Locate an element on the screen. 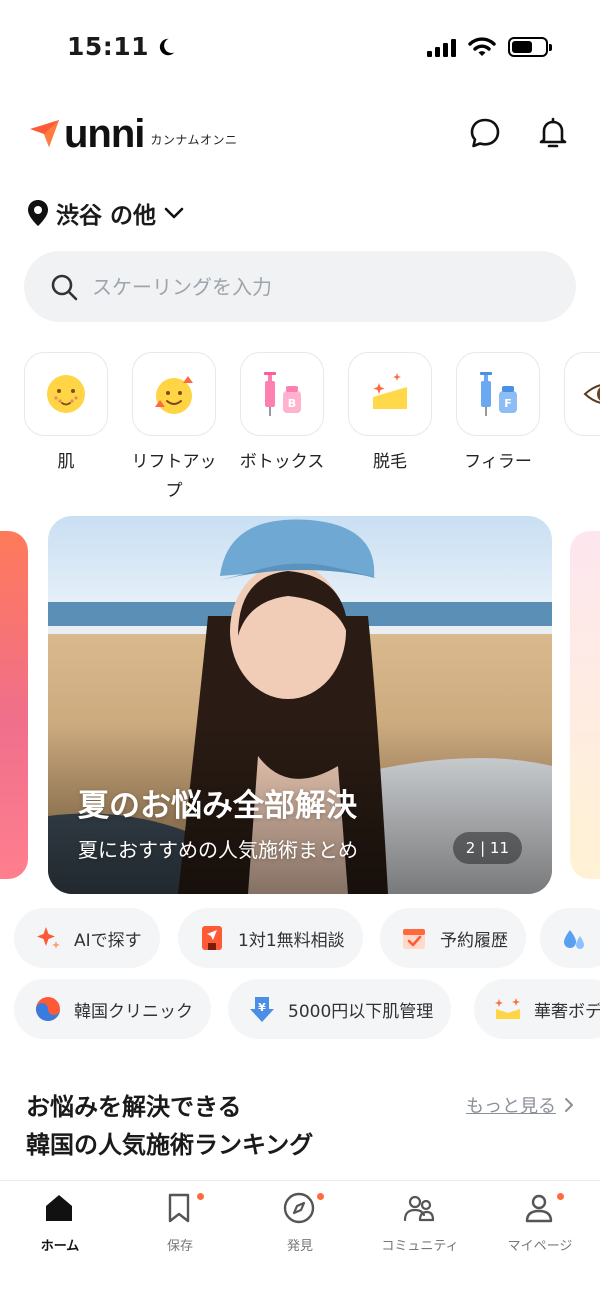  category-botox: B ボトックス is located at coordinates (282, 414).